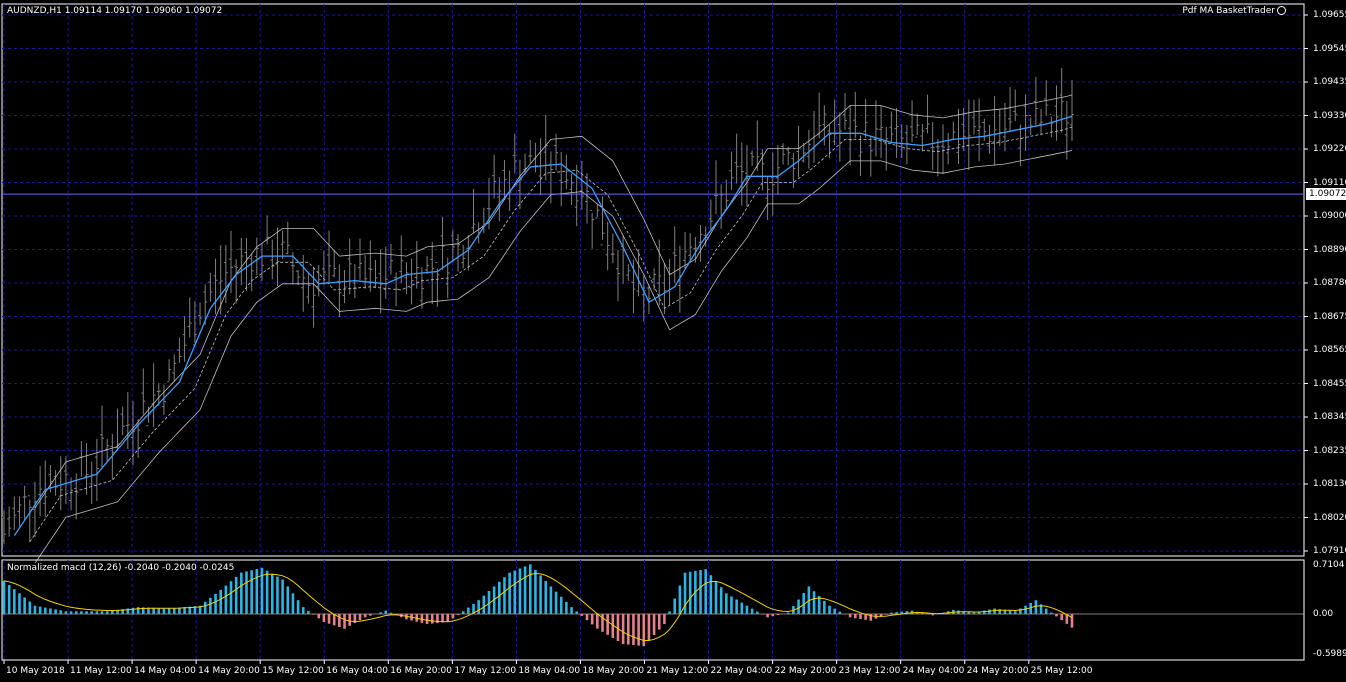  I want to click on price-tick-label: 1.08890, so click(1329, 249).